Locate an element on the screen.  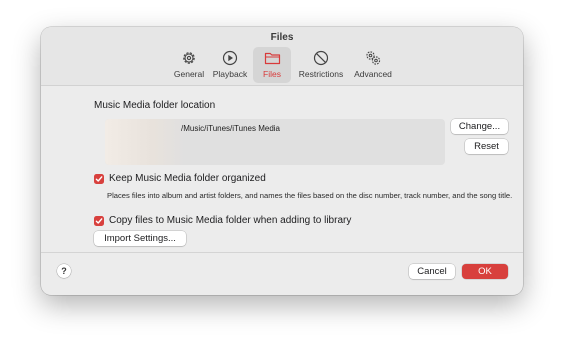
media-folder-label: Music Media folder location is located at coordinates (155, 105).